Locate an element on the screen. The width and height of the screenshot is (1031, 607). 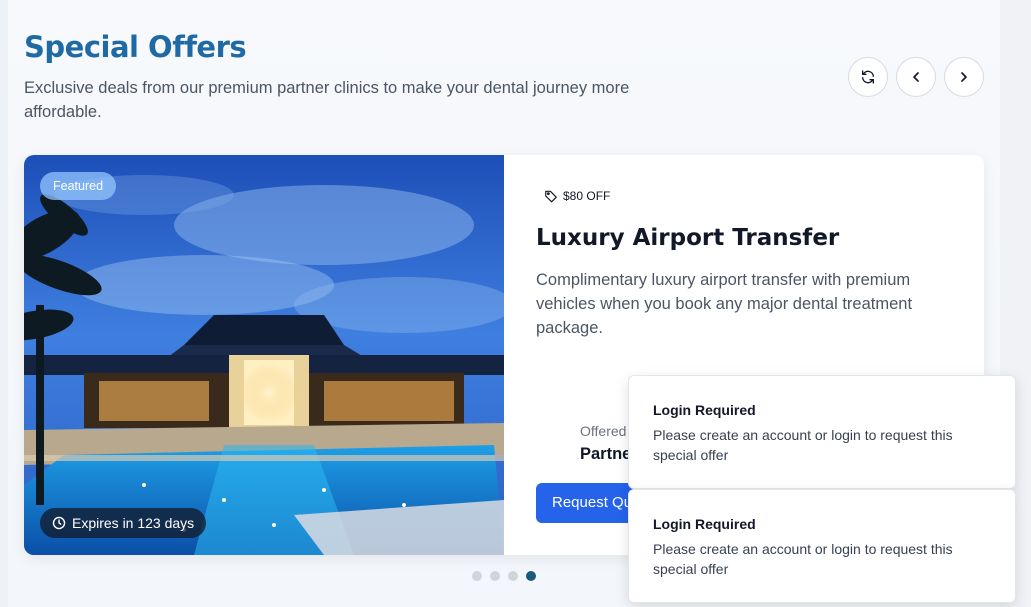
clock-icon is located at coordinates (59, 523).